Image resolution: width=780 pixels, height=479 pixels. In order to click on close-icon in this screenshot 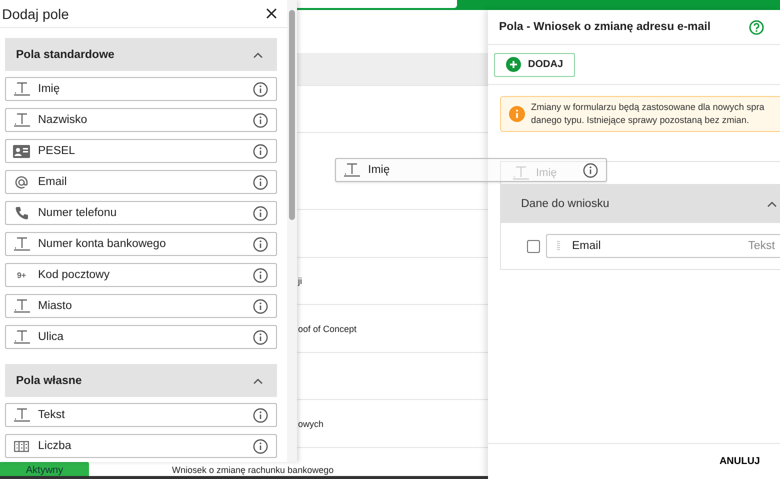, I will do `click(271, 13)`.